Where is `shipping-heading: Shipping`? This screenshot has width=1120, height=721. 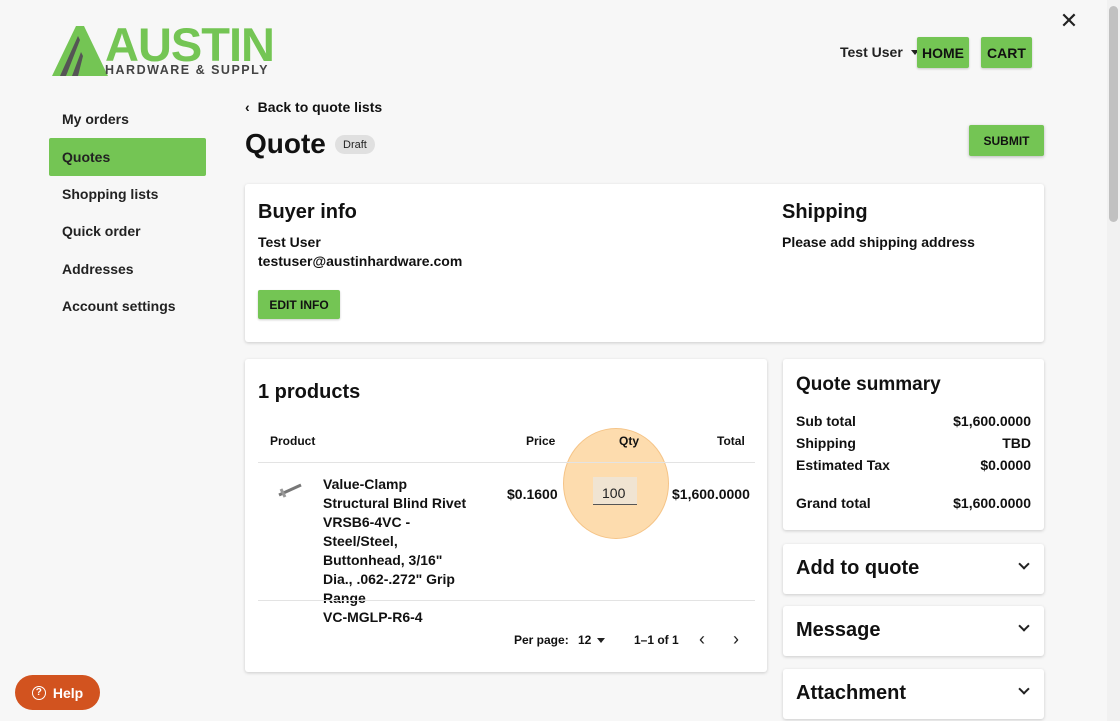
shipping-heading: Shipping is located at coordinates (825, 212).